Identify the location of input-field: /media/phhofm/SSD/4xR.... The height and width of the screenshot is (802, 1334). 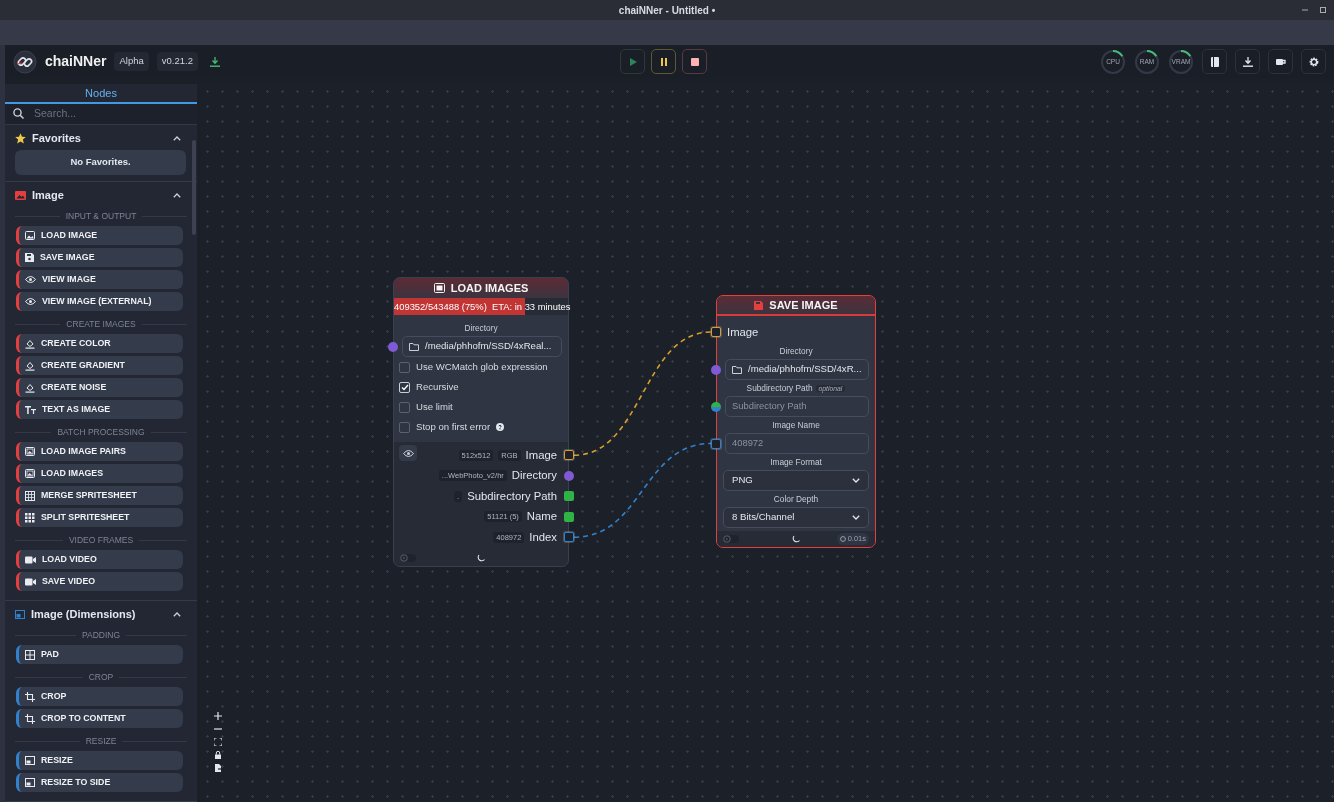
(797, 369).